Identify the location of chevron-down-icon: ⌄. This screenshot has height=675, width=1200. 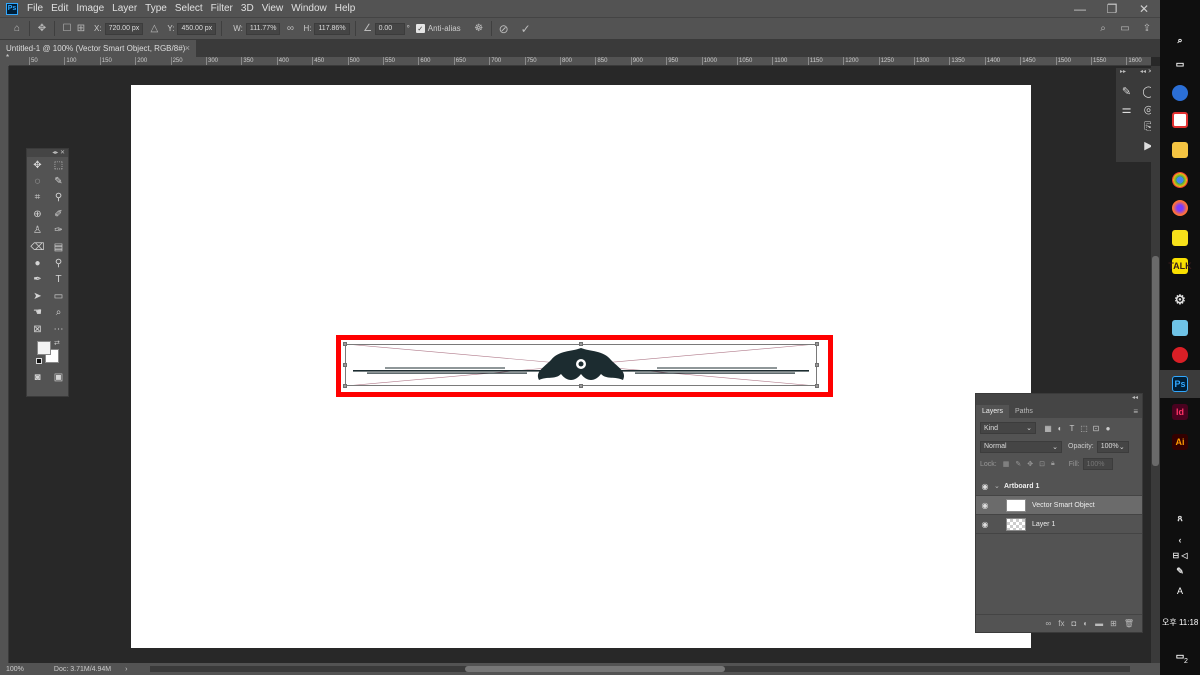
(999, 486).